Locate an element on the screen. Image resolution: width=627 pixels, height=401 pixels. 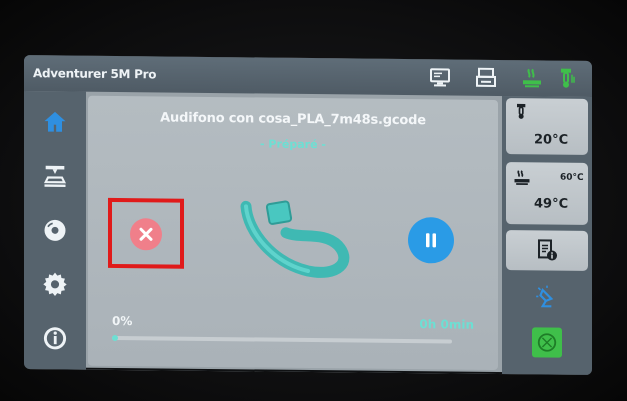
job-state: - Préparé - is located at coordinates (293, 144).